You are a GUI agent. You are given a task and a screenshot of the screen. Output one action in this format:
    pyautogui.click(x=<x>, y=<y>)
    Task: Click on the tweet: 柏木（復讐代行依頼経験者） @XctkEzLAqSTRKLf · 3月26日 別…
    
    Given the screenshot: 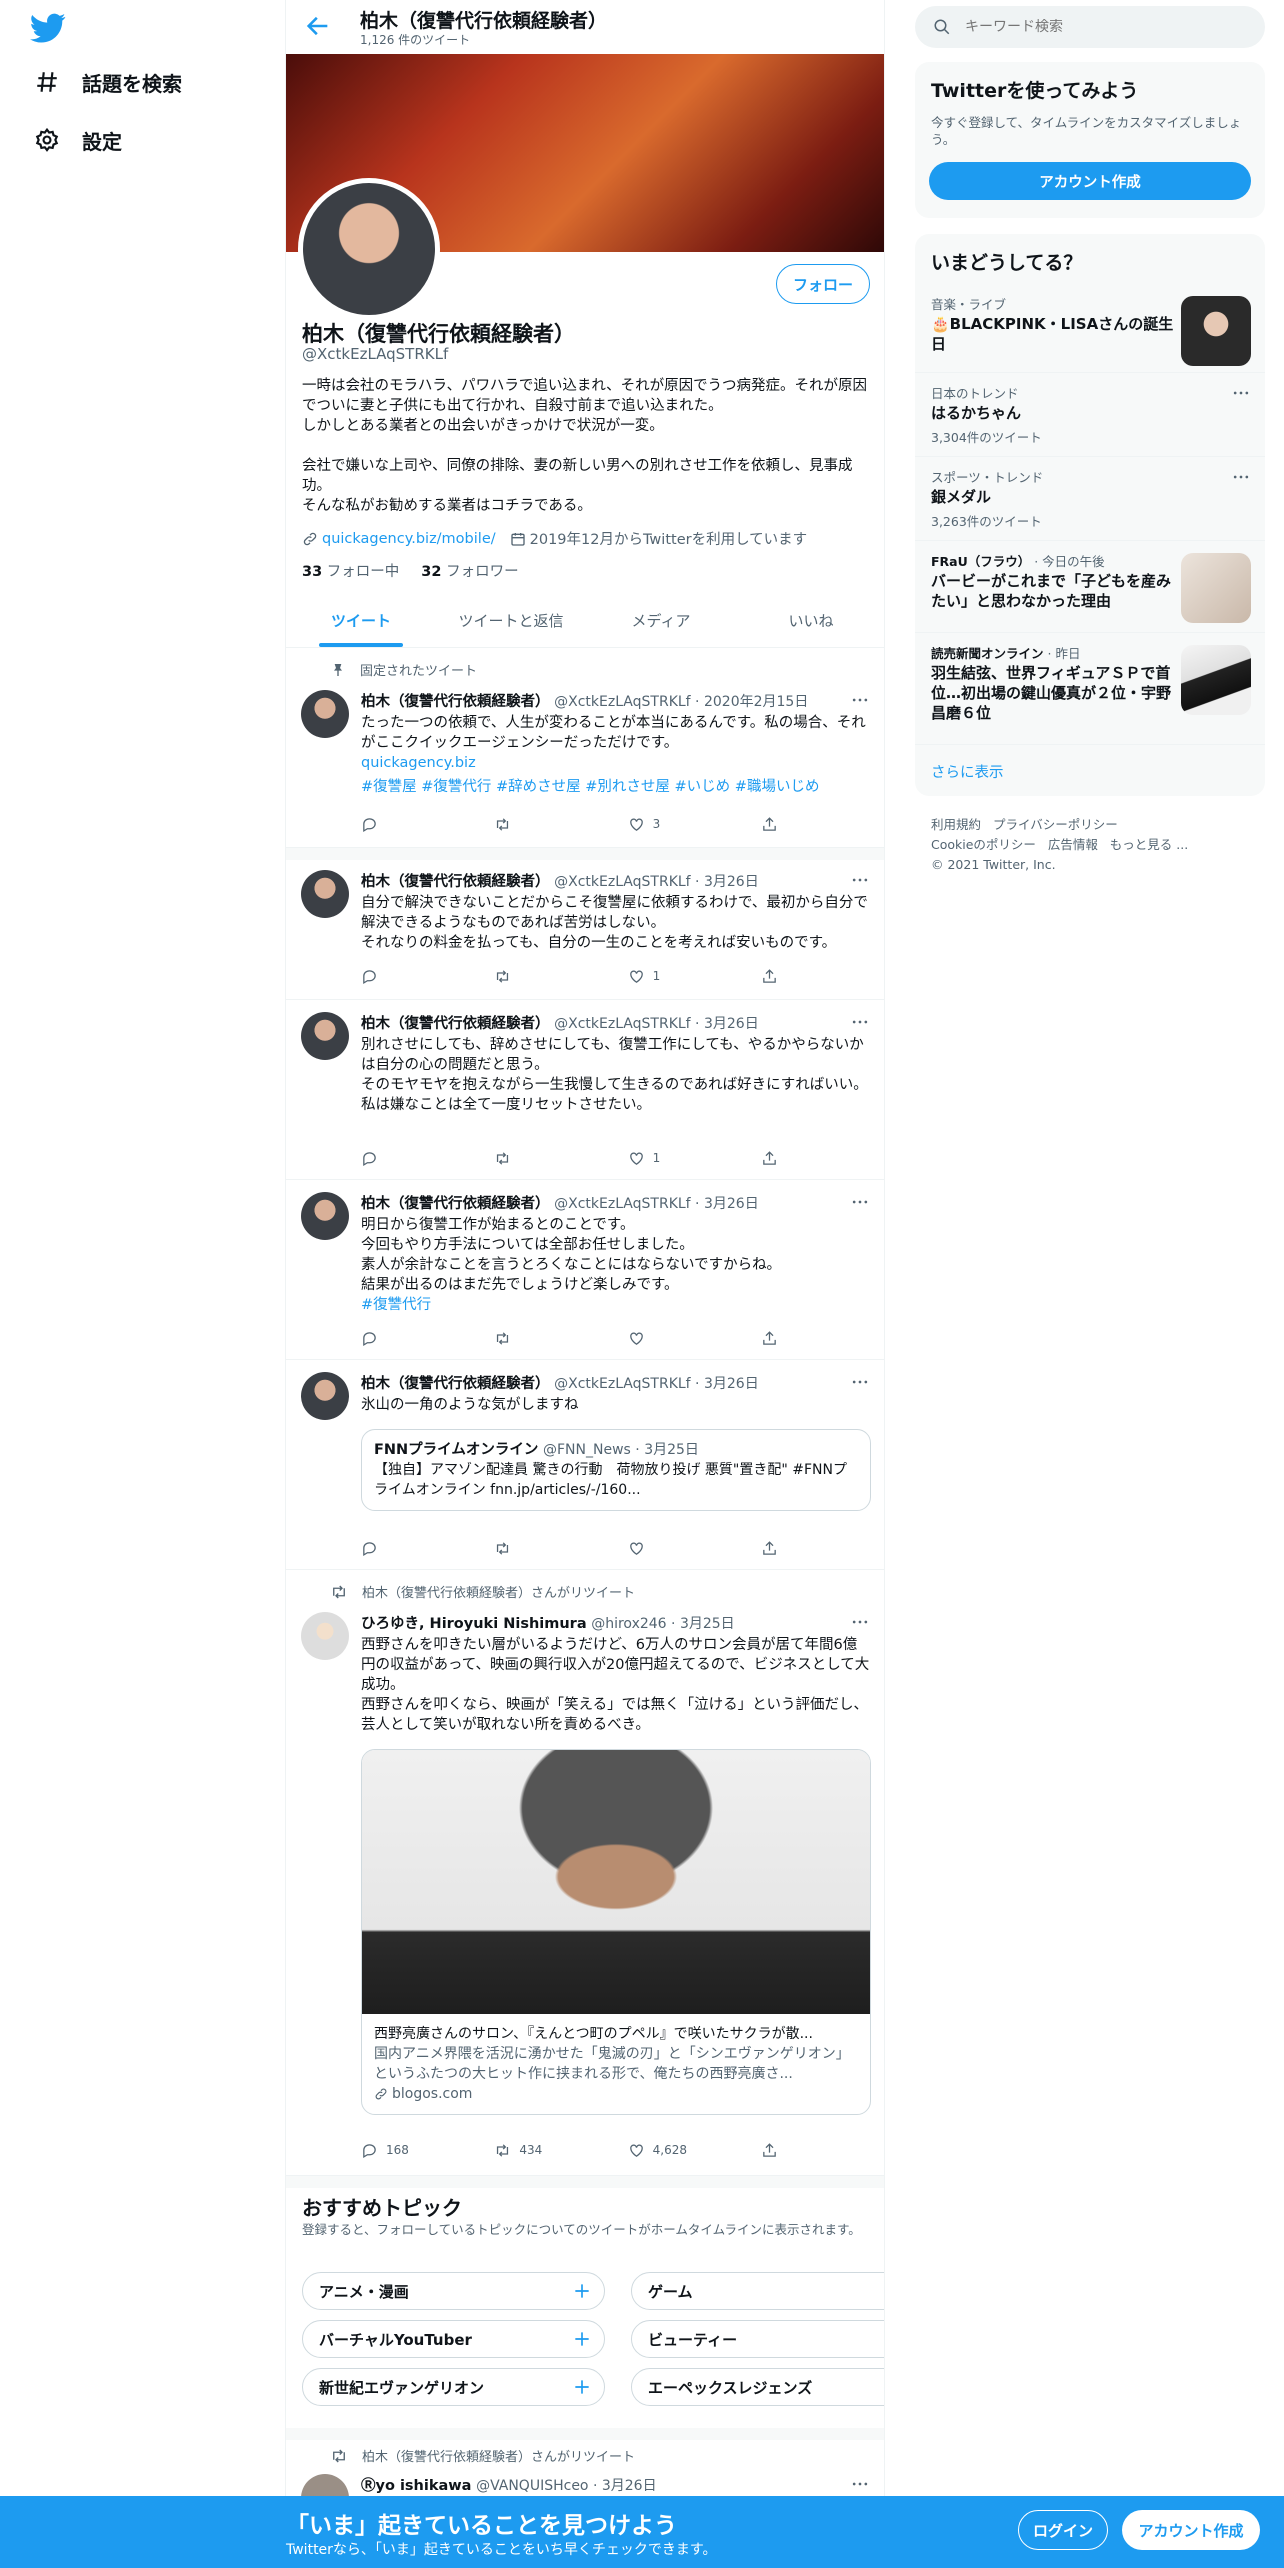 What is the action you would take?
    pyautogui.click(x=585, y=1090)
    